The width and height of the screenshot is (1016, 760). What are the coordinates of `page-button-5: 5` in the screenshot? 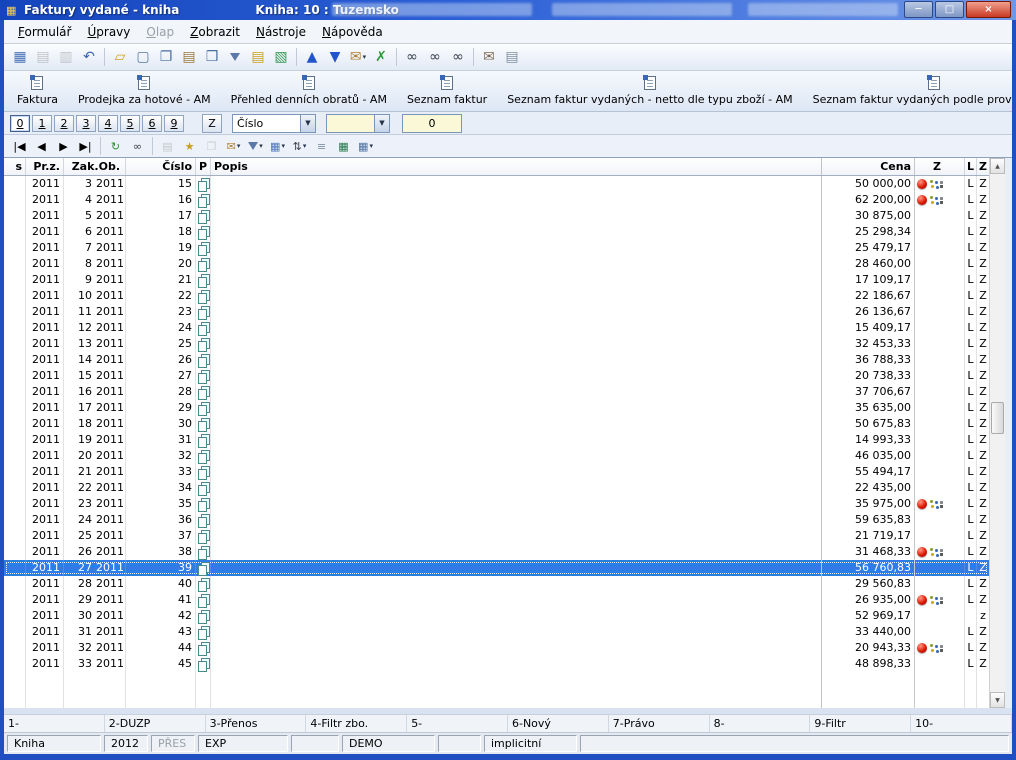 It's located at (130, 123).